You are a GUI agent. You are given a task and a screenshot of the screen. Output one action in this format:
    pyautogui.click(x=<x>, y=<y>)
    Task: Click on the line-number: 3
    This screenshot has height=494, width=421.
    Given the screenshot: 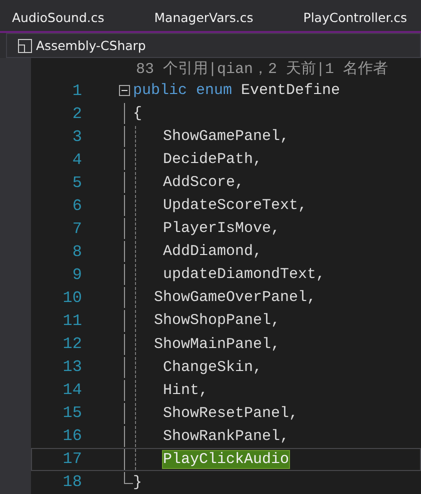 What is the action you would take?
    pyautogui.click(x=76, y=137)
    